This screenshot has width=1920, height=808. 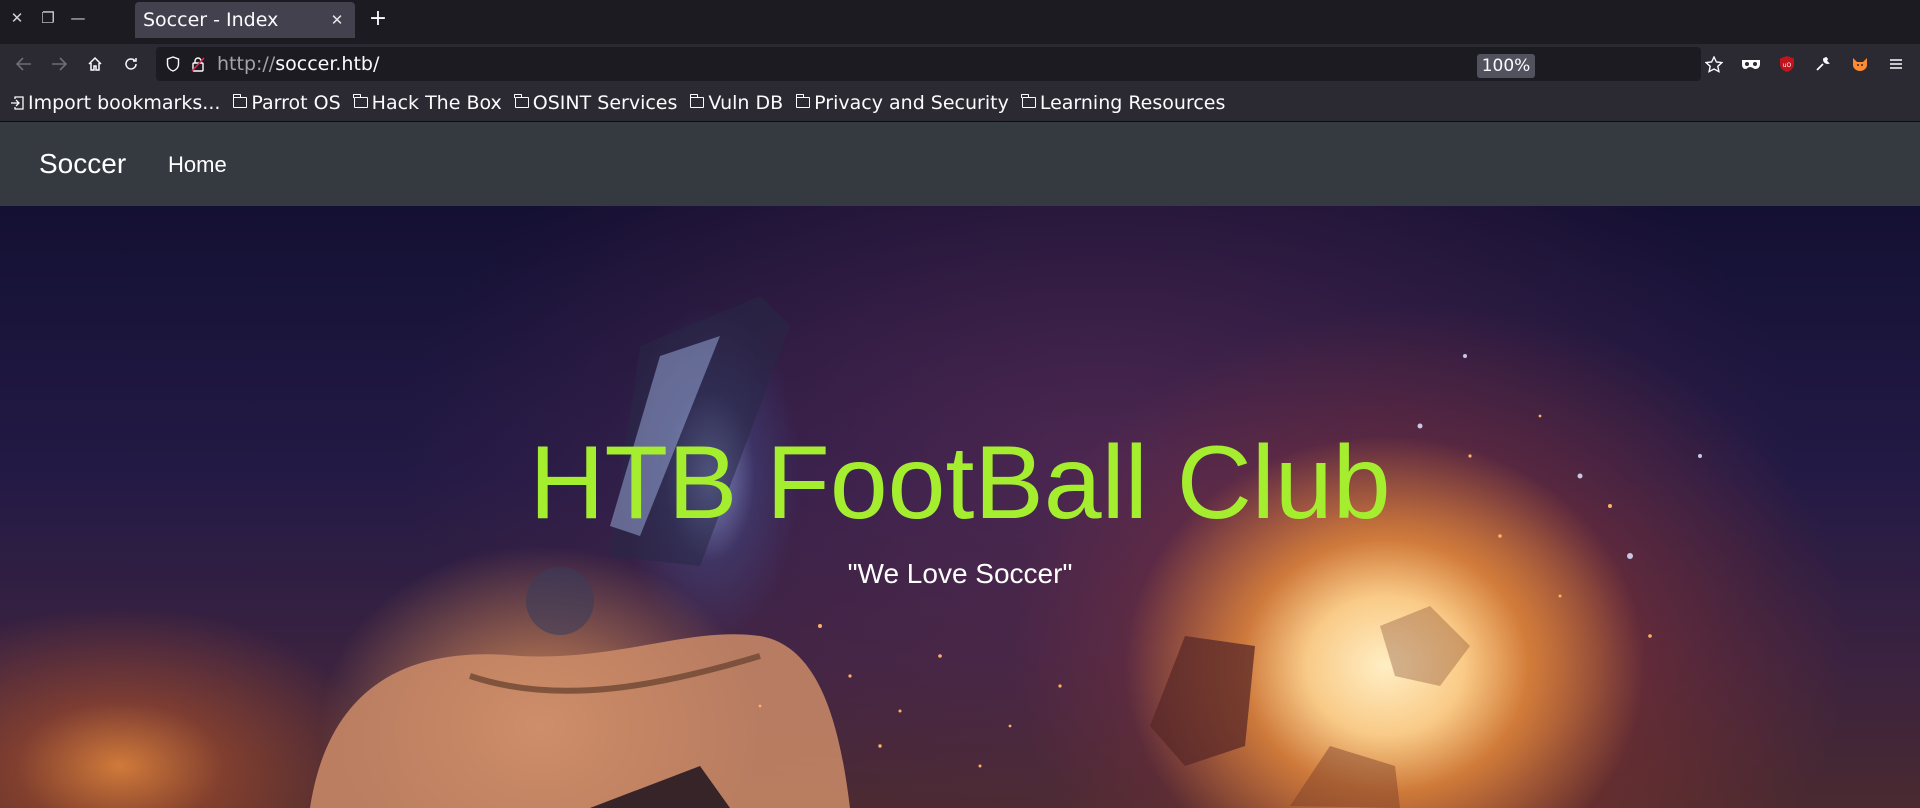 I want to click on bookmark-label: Vuln DB, so click(x=746, y=102).